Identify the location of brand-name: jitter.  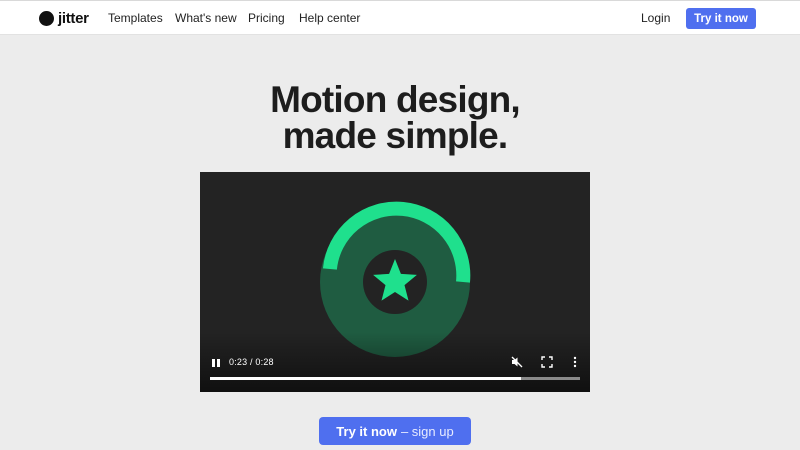
(73, 18).